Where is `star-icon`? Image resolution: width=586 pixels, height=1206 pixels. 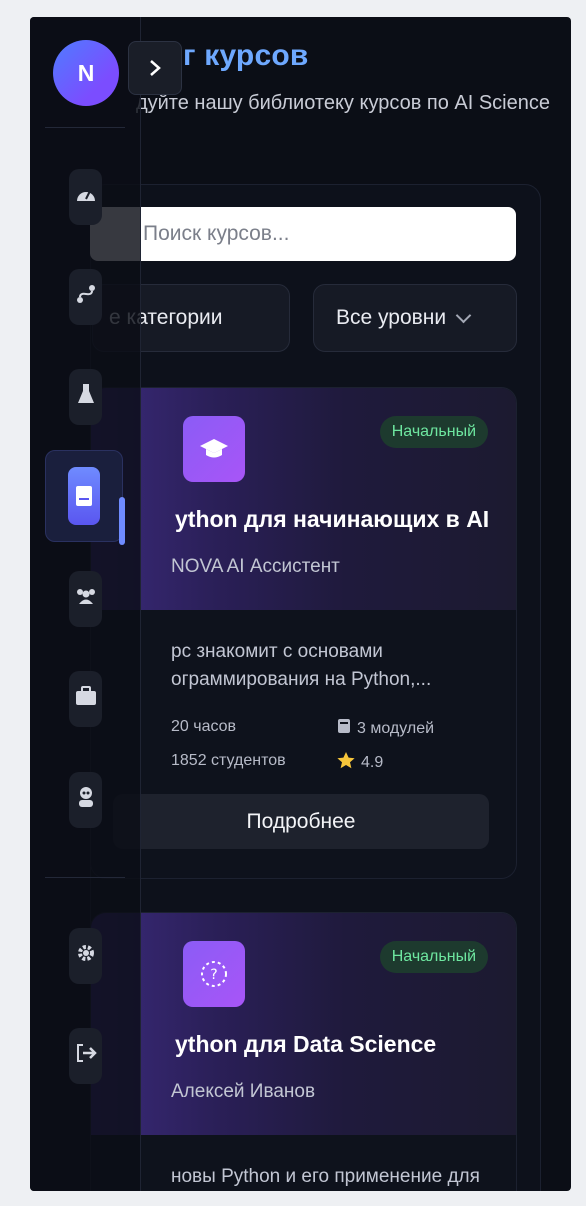
star-icon is located at coordinates (346, 763).